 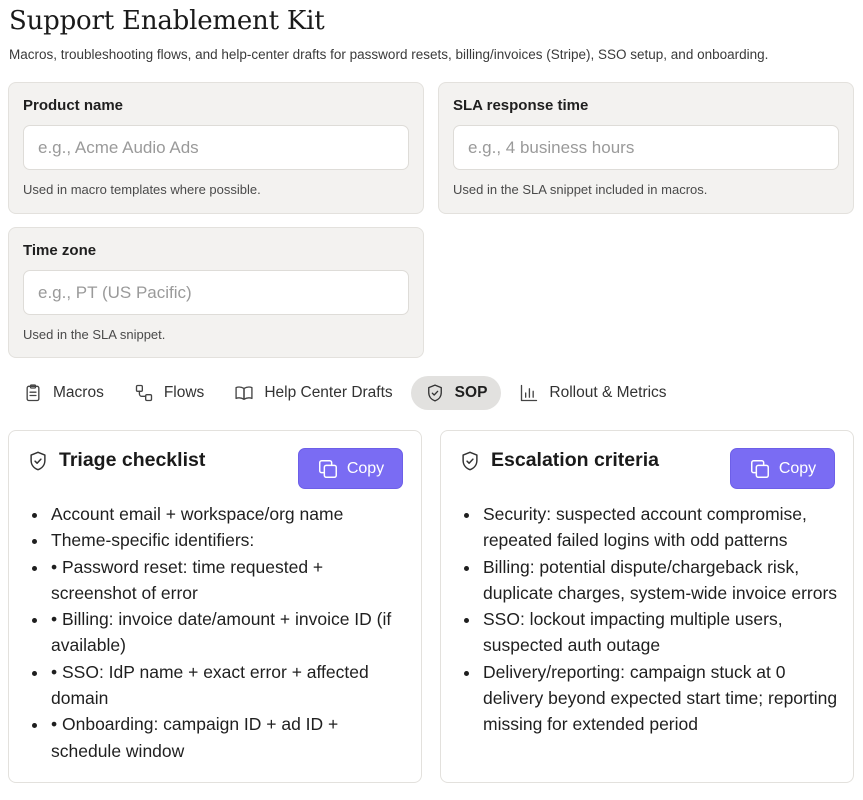 I want to click on sla-response-time-input, so click(x=646, y=147).